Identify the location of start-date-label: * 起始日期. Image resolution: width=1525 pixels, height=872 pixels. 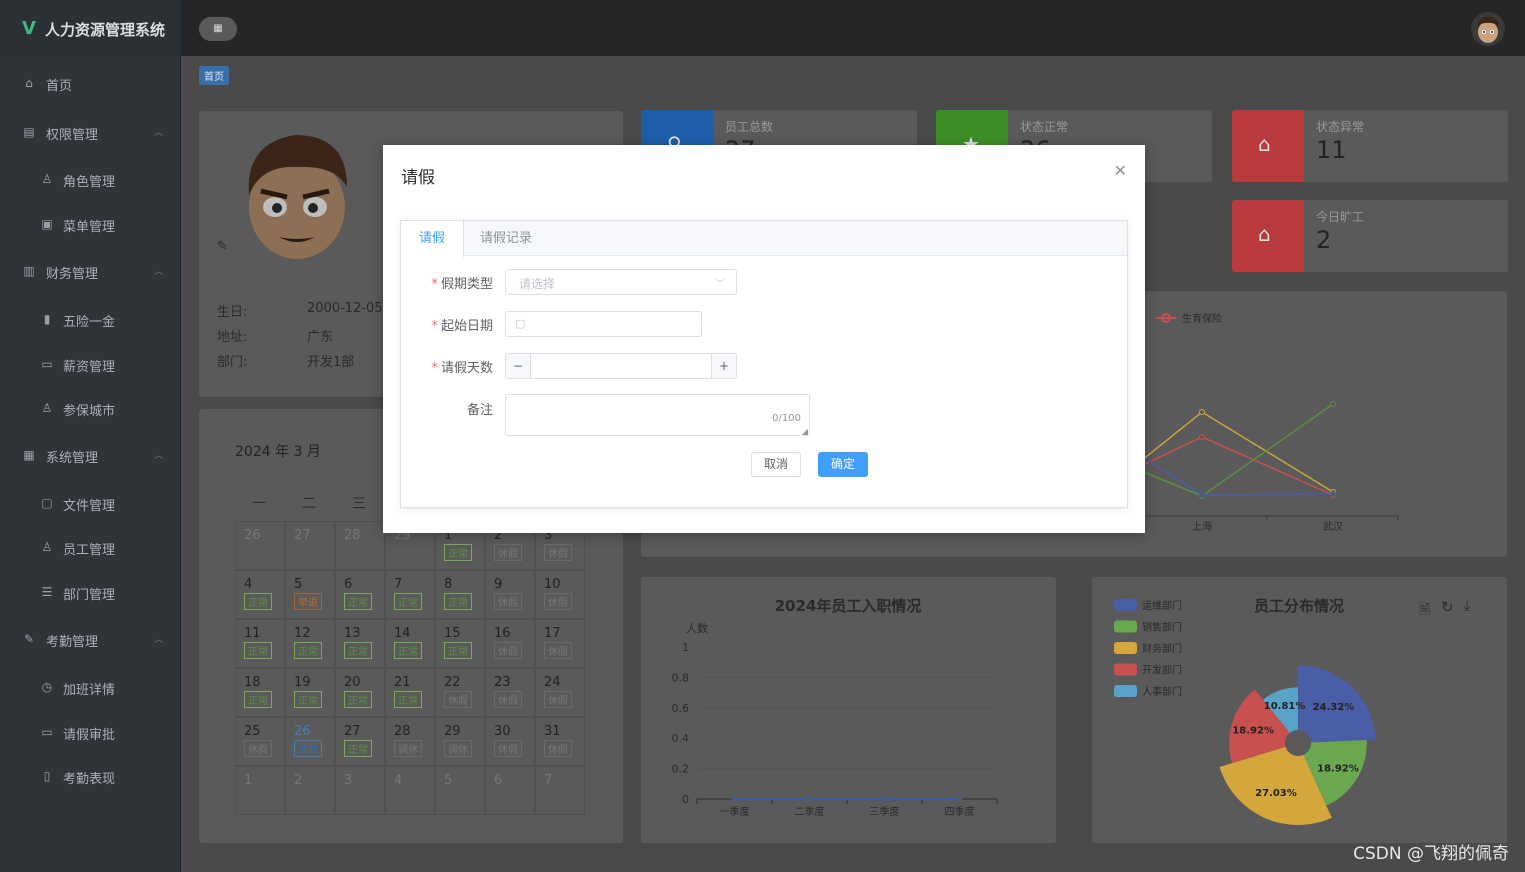
(462, 326).